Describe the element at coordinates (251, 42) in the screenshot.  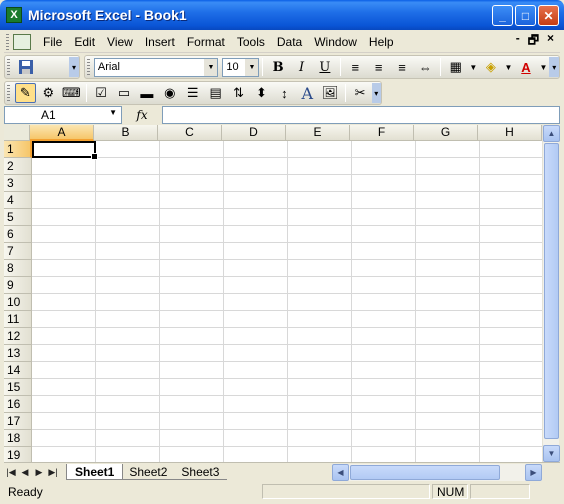
I see `menu-tools: Tools` at that location.